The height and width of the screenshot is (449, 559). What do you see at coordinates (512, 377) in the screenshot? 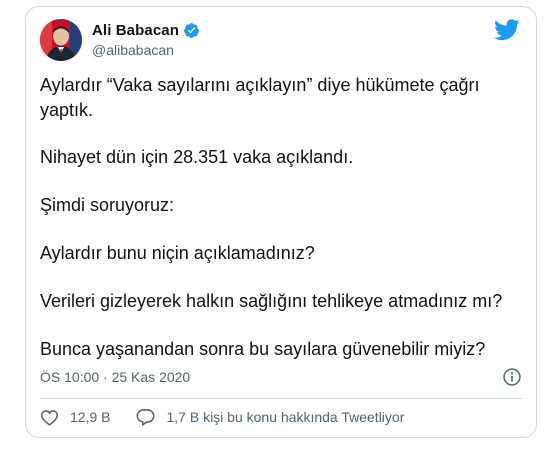
I see `info-icon` at bounding box center [512, 377].